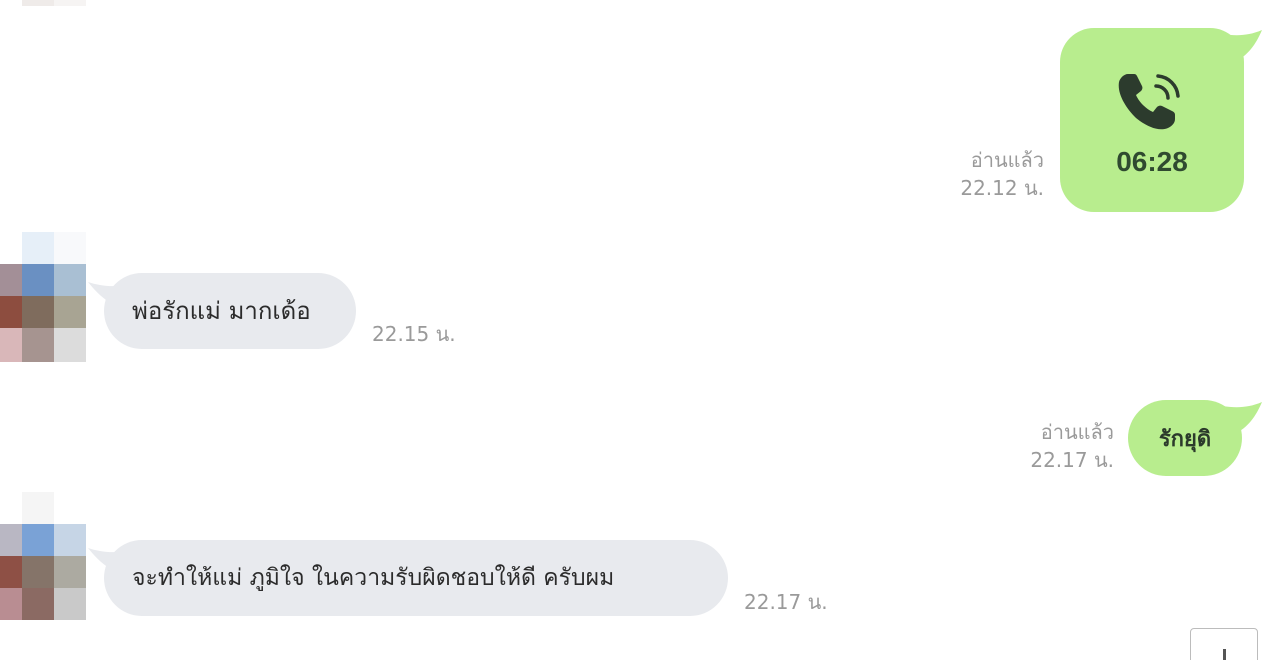 This screenshot has height=660, width=1280. I want to click on incoming-message-bubble: พ่อรักแม่ มากเด้อ, so click(230, 311).